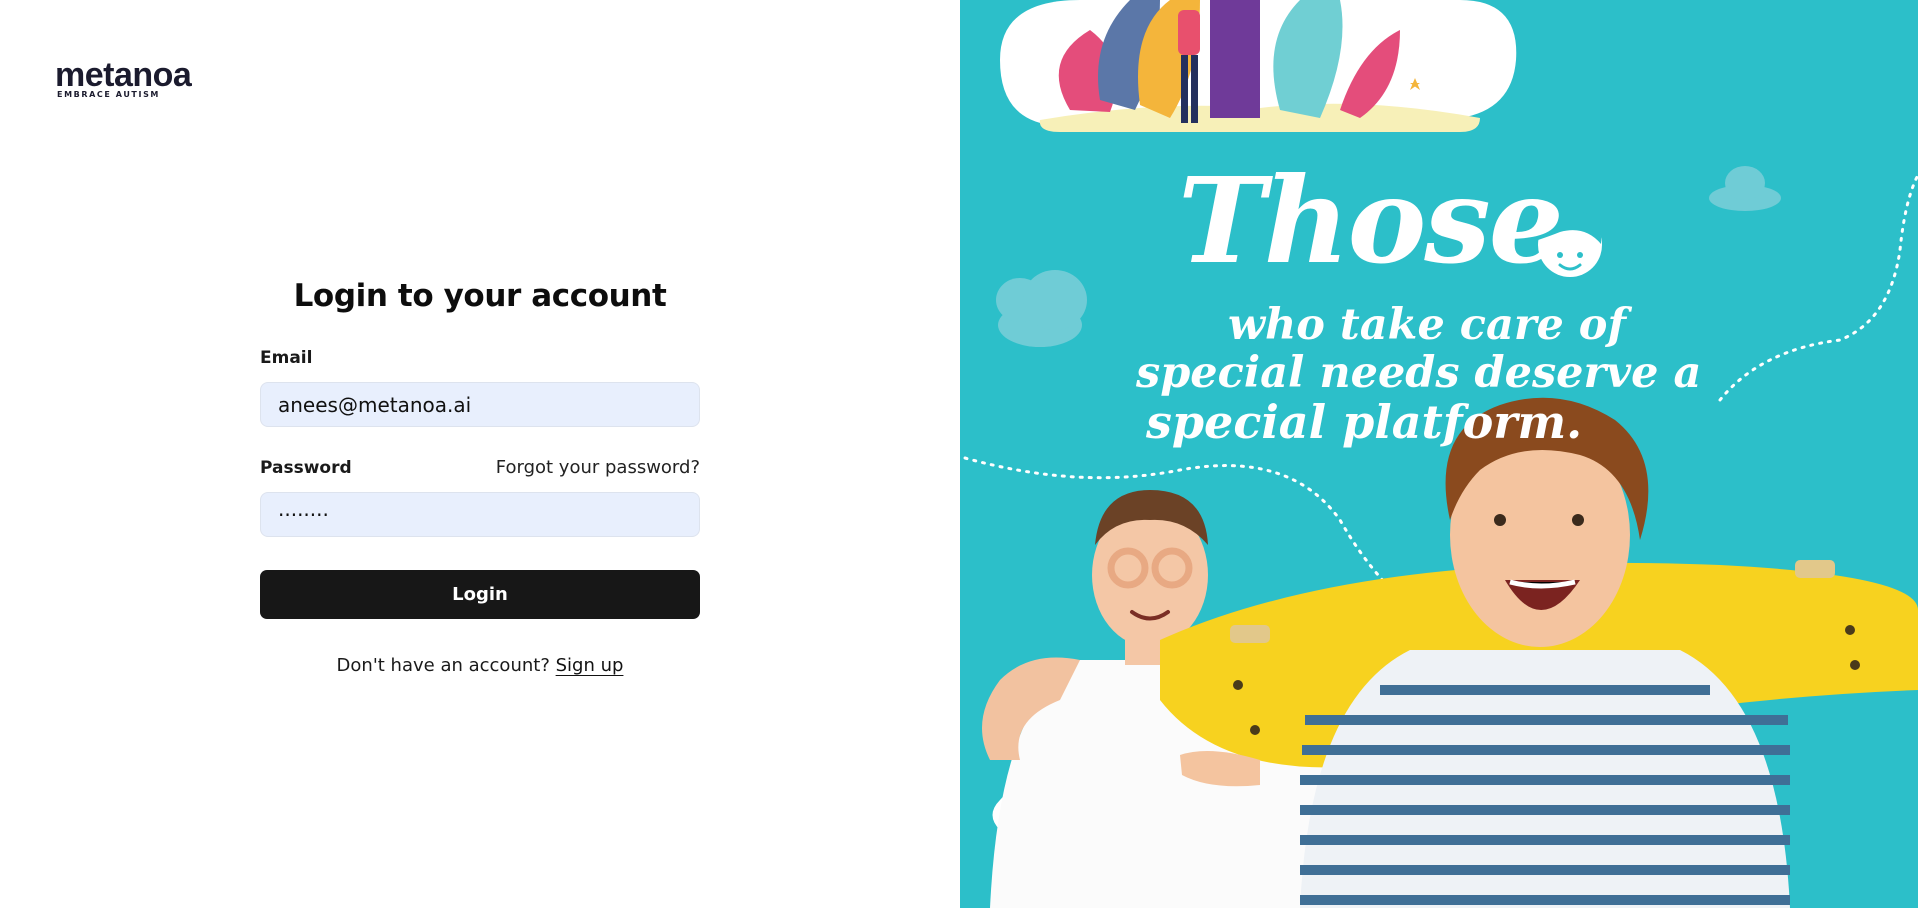 The image size is (1918, 908). What do you see at coordinates (590, 665) in the screenshot?
I see `signup-link: Sign up` at bounding box center [590, 665].